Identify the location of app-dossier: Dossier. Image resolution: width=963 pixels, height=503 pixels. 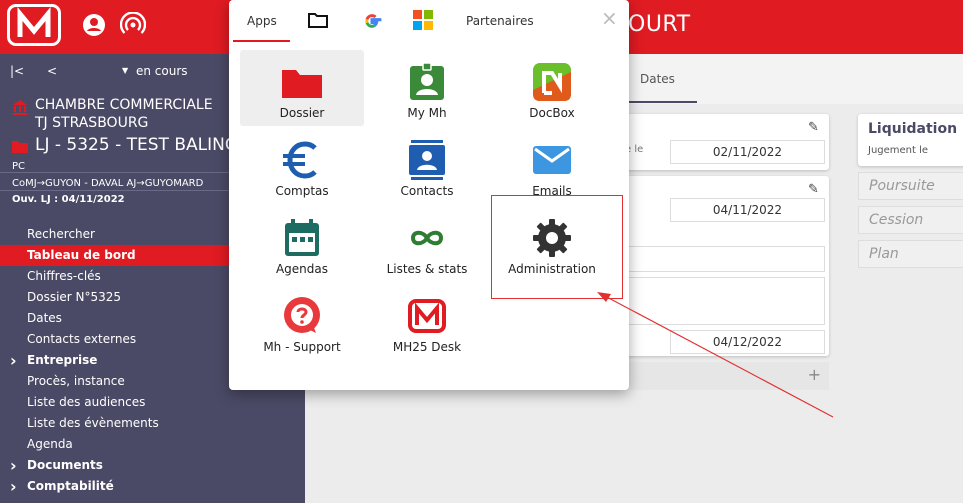
(302, 88).